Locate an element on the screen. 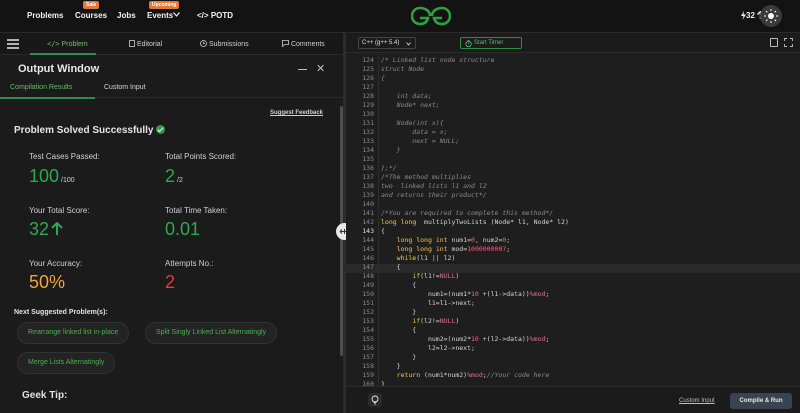 The height and width of the screenshot is (413, 800). result-status: Problem Solved Successfully is located at coordinates (89, 130).